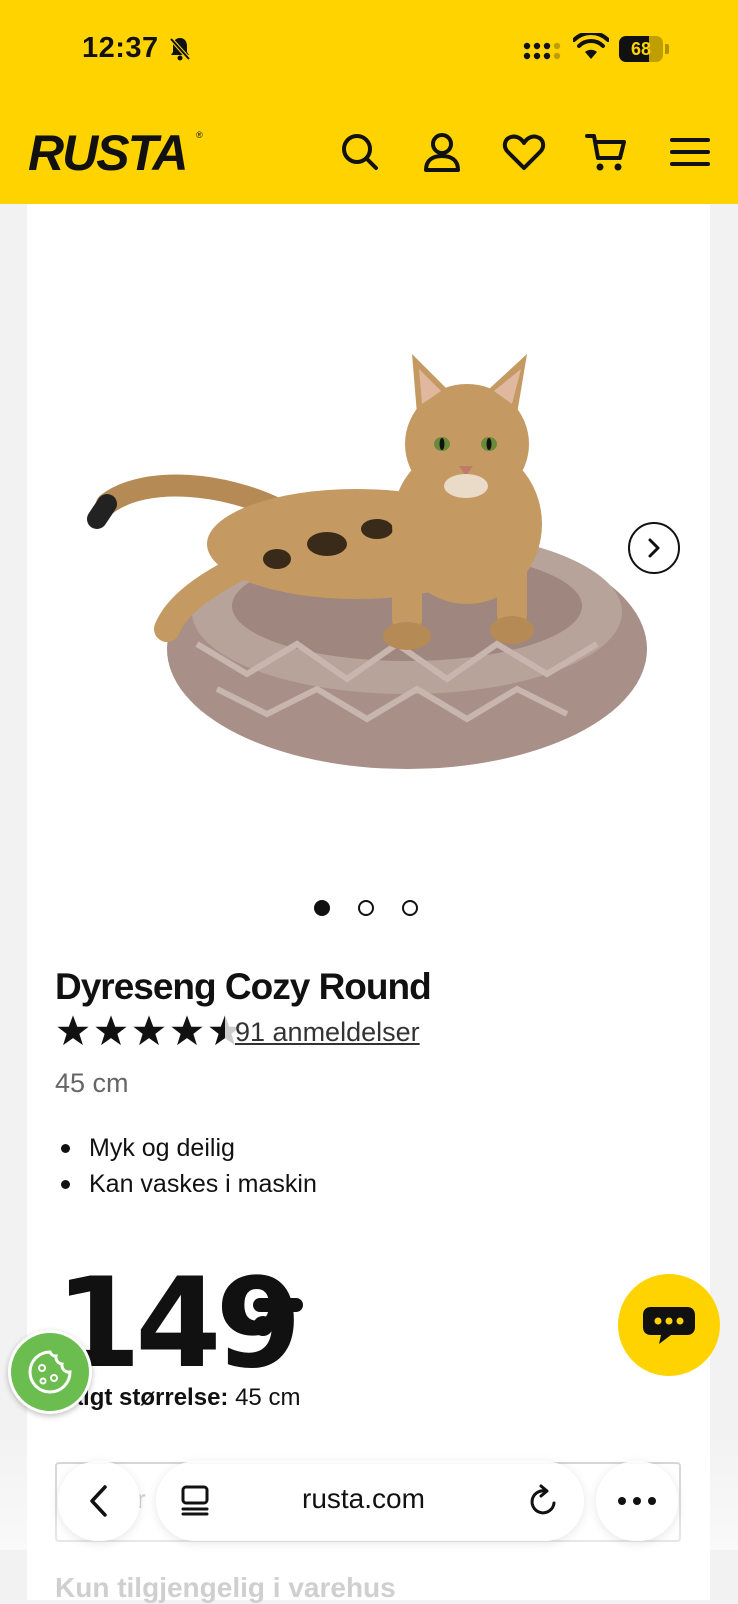  What do you see at coordinates (195, 1500) in the screenshot?
I see `tabs-icon` at bounding box center [195, 1500].